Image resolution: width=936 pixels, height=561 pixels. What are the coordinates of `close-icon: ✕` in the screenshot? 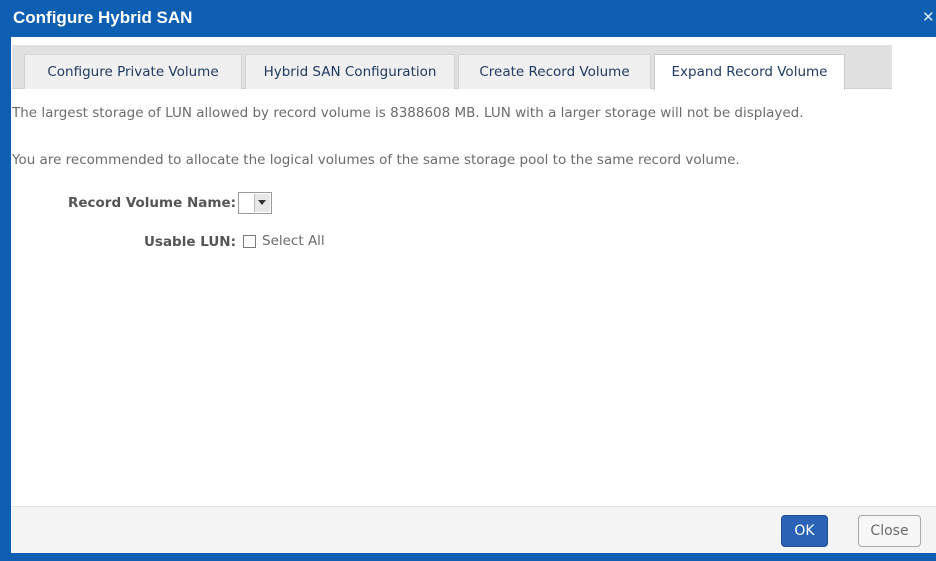 It's located at (929, 17).